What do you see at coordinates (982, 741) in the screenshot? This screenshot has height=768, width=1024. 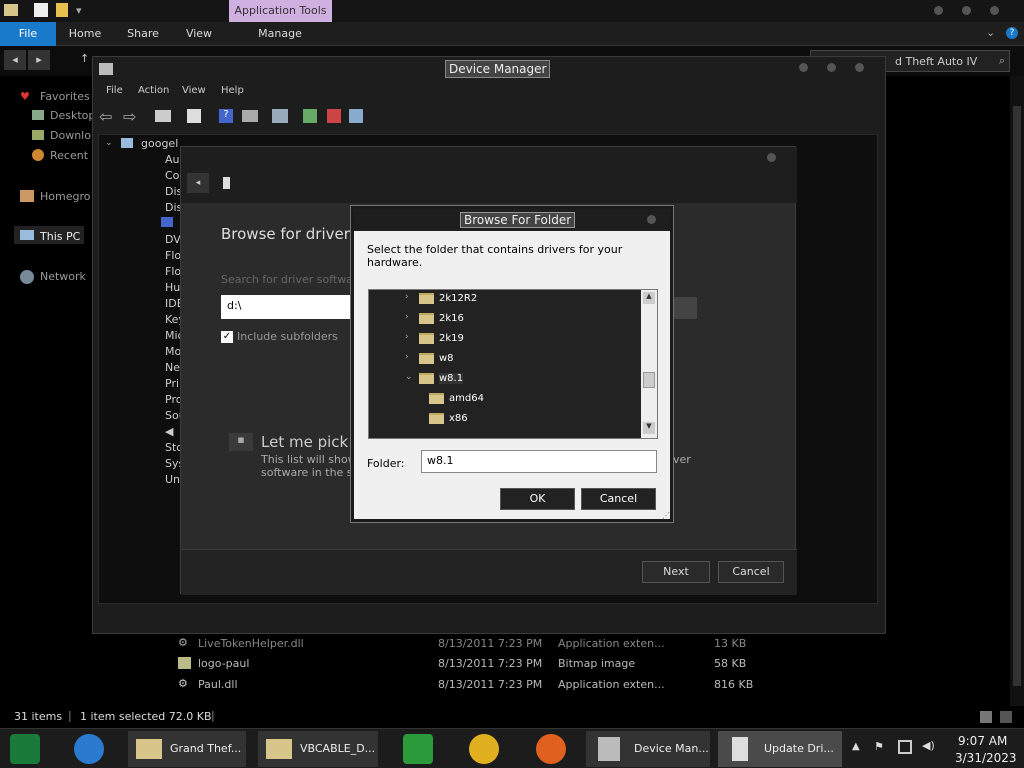 I see `clock-time: 9:07 AM` at bounding box center [982, 741].